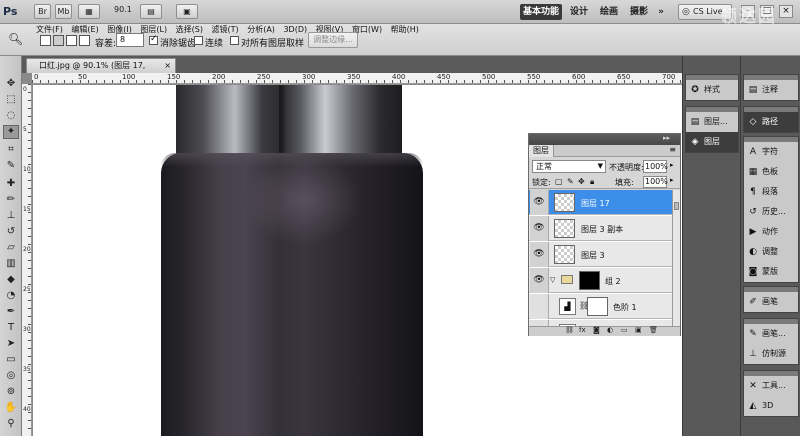 Image resolution: width=800 pixels, height=436 pixels. I want to click on dodge-tool-icon: ◔, so click(11, 296).